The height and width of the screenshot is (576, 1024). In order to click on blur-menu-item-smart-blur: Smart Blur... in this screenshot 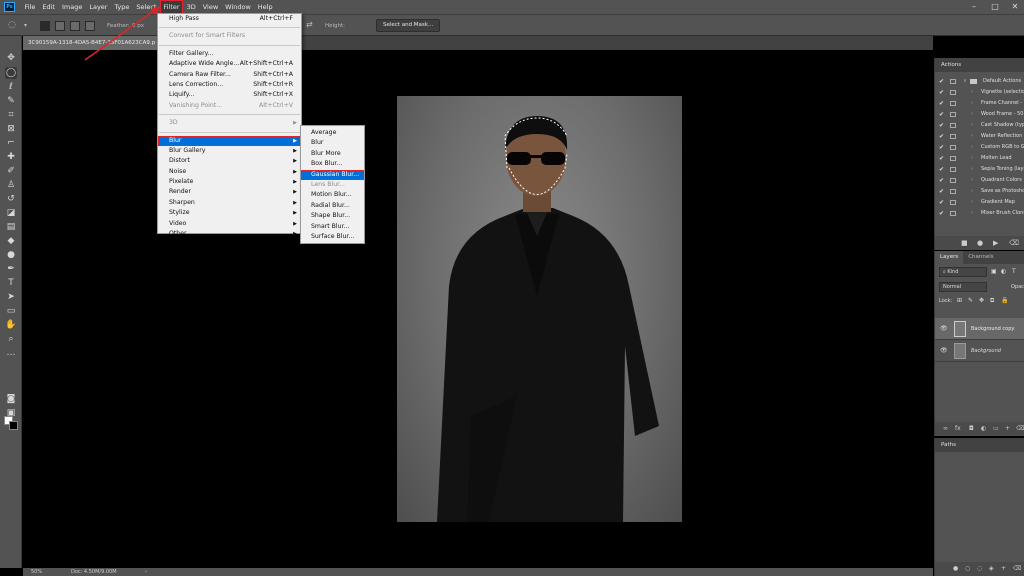, I will do `click(332, 227)`.